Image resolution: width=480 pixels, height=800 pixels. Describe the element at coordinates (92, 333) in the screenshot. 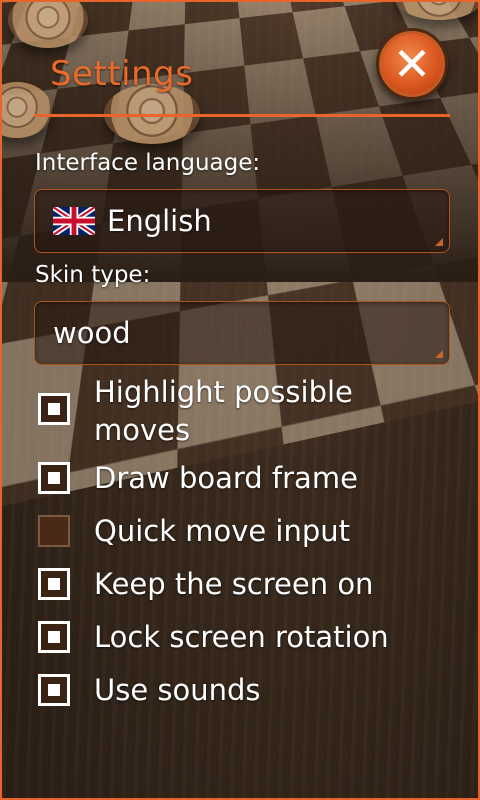

I see `skin-value: wood` at that location.